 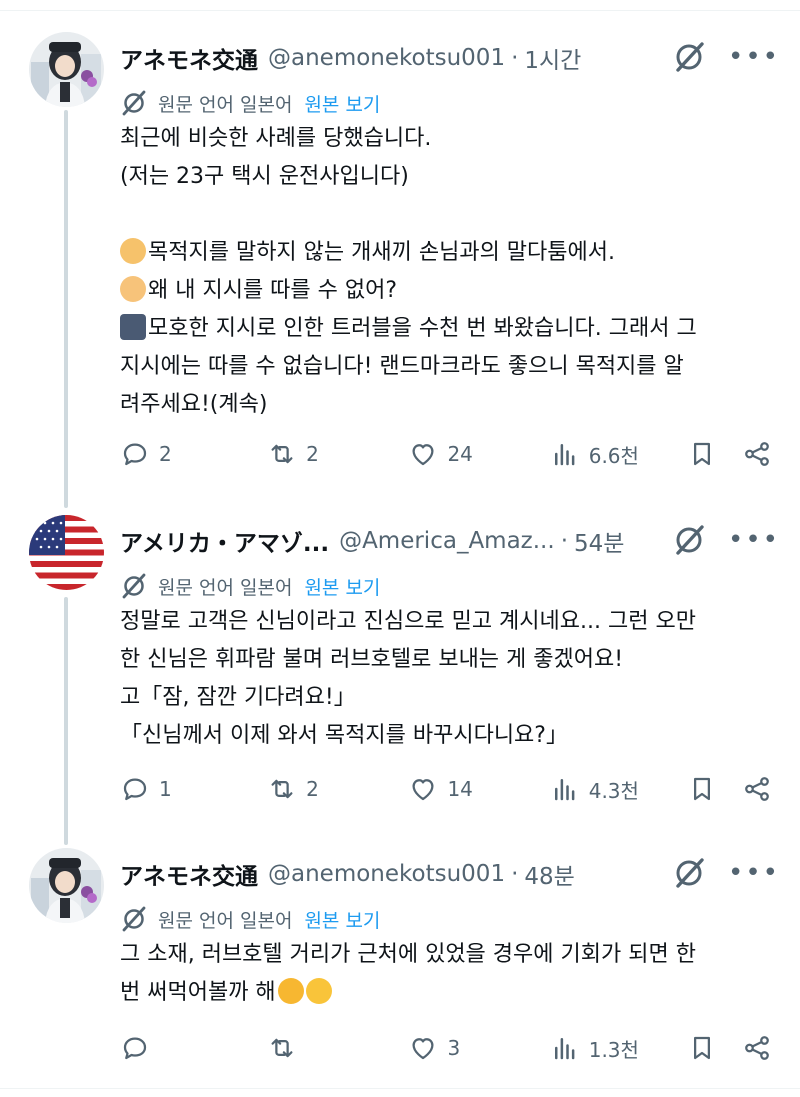 I want to click on like-count: 14, so click(x=460, y=789).